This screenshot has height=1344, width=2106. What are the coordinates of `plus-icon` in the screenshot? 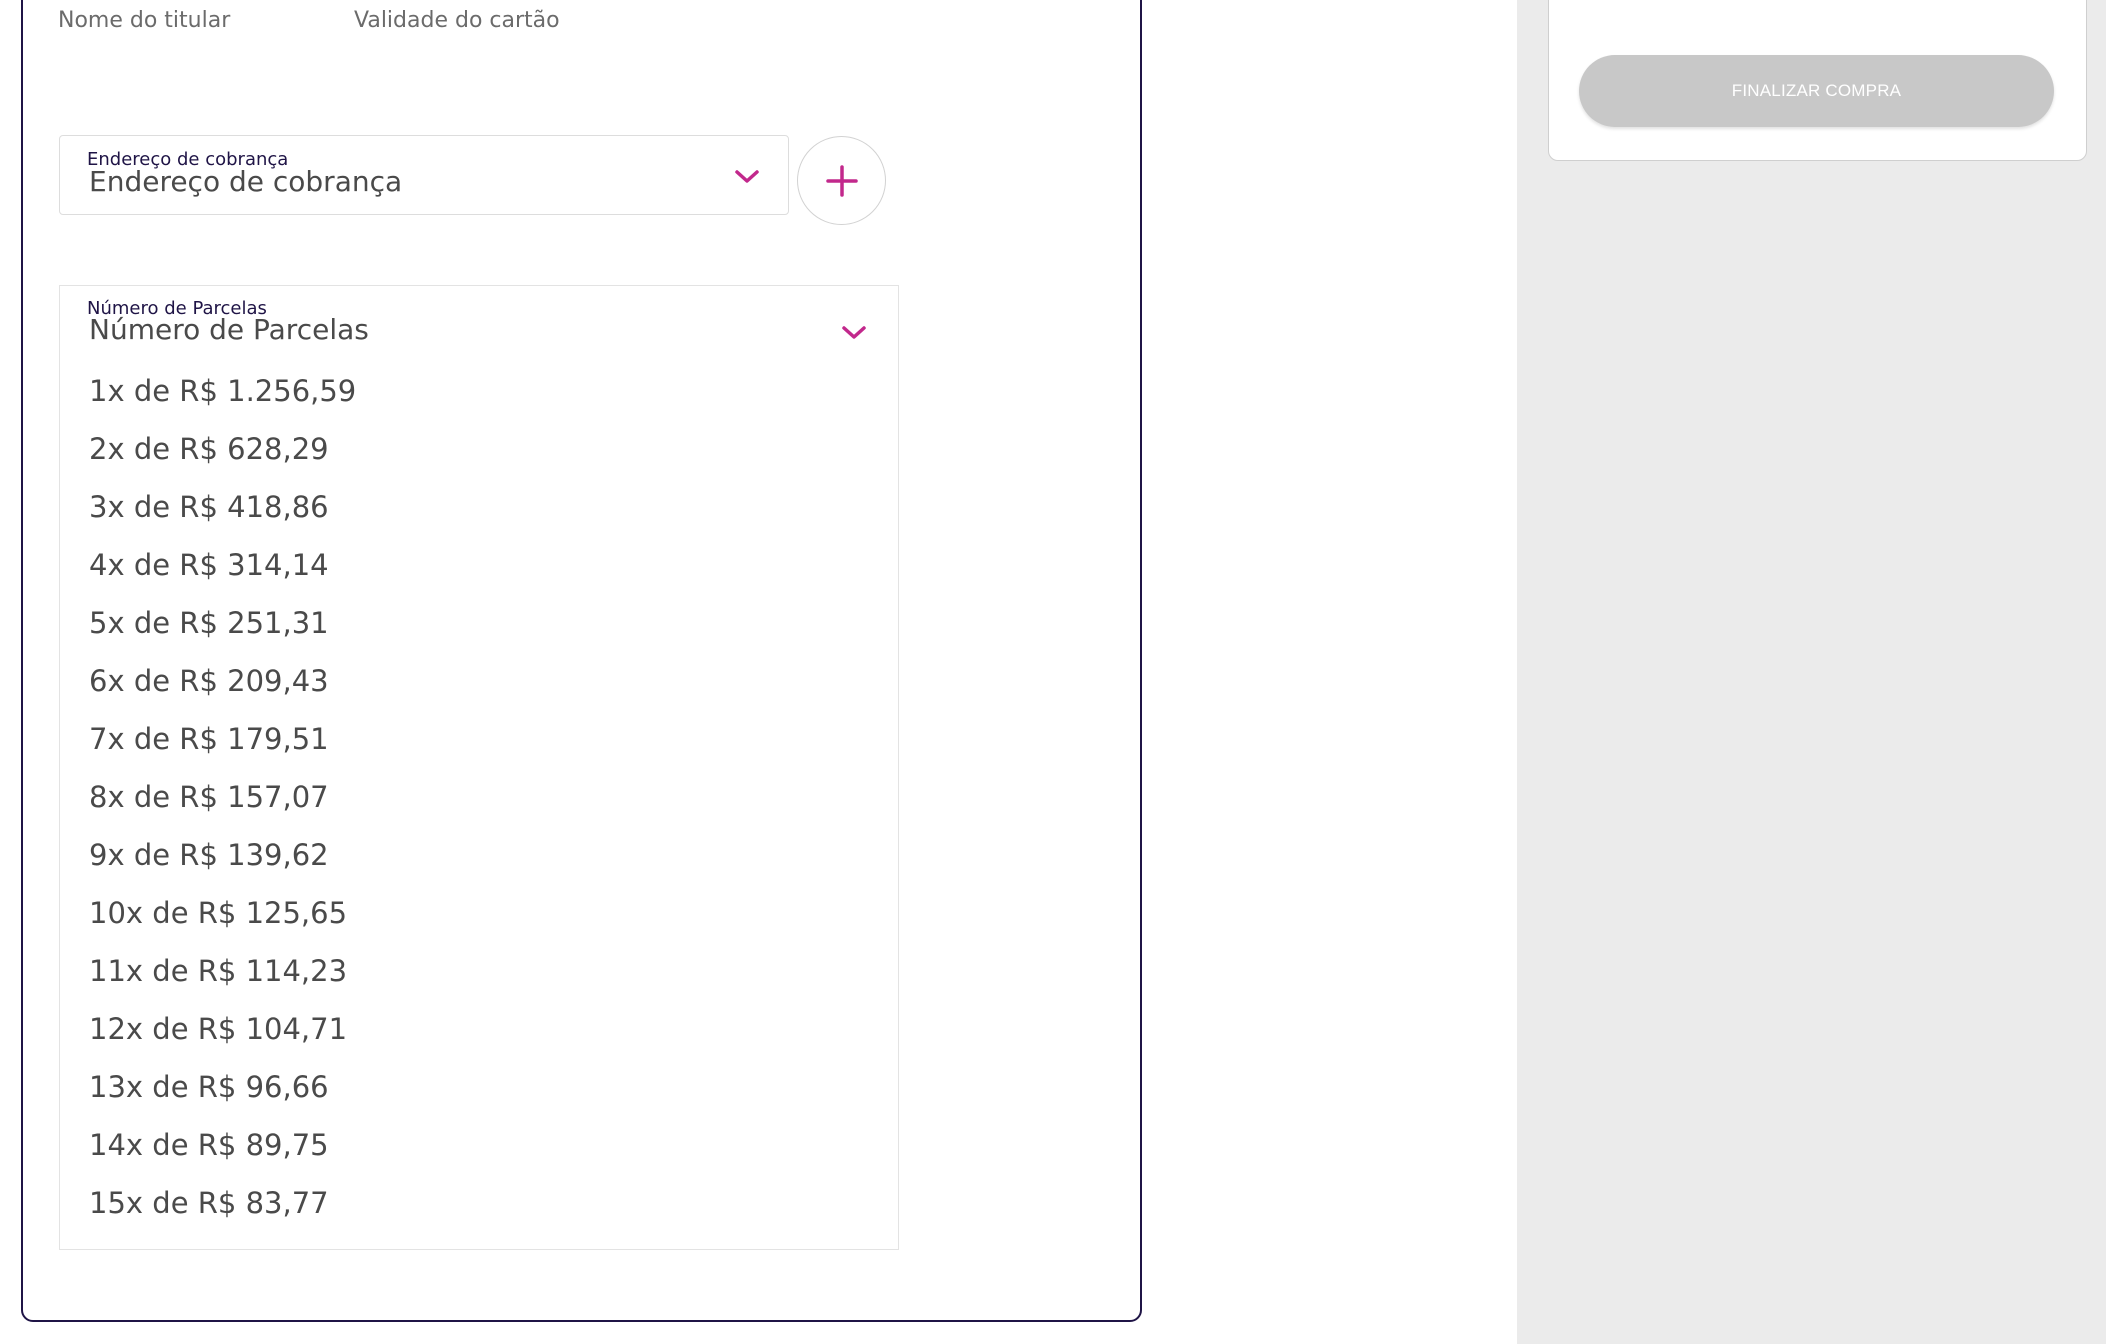 It's located at (841, 180).